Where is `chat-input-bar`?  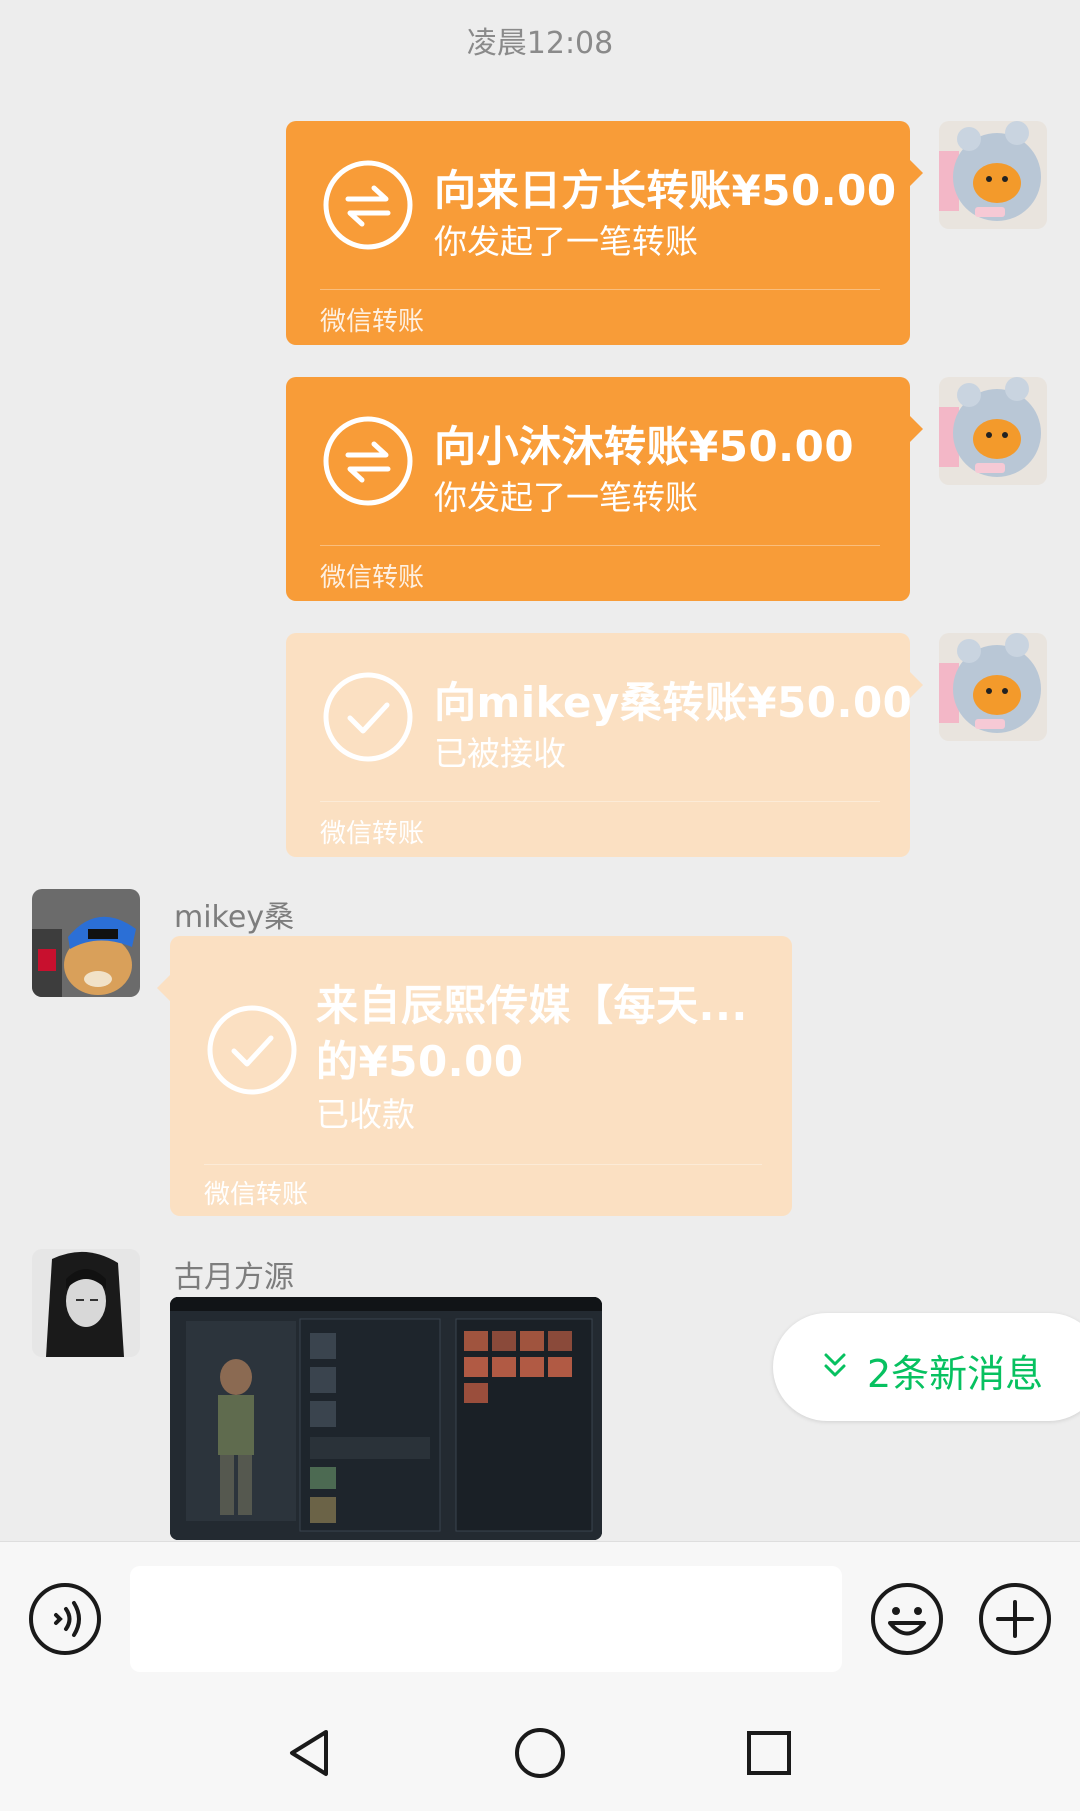 chat-input-bar is located at coordinates (540, 1615).